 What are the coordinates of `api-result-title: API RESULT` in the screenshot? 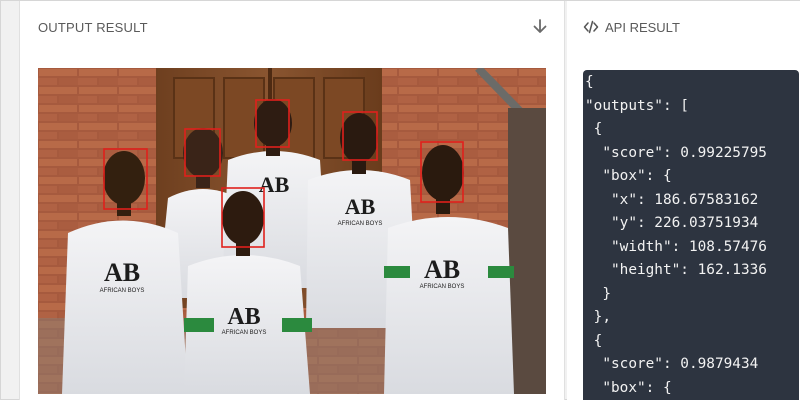 It's located at (642, 27).